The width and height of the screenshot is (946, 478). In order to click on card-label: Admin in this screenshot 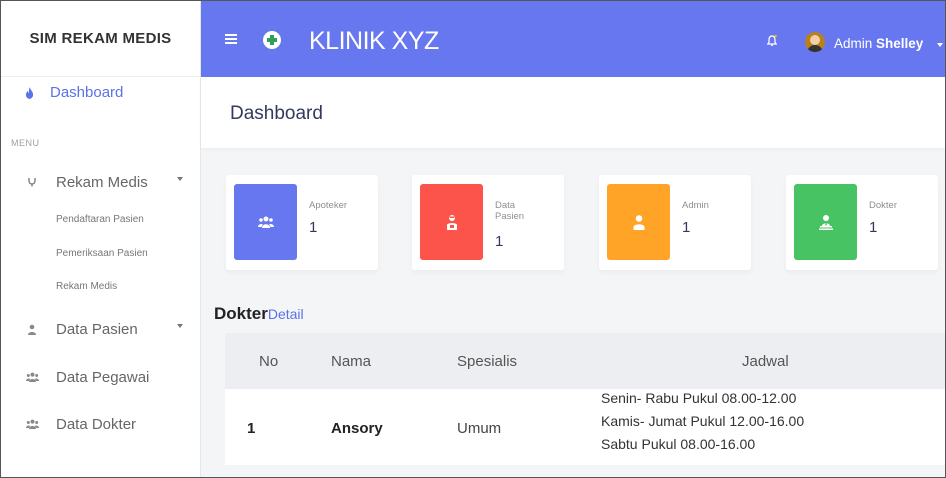, I will do `click(695, 205)`.